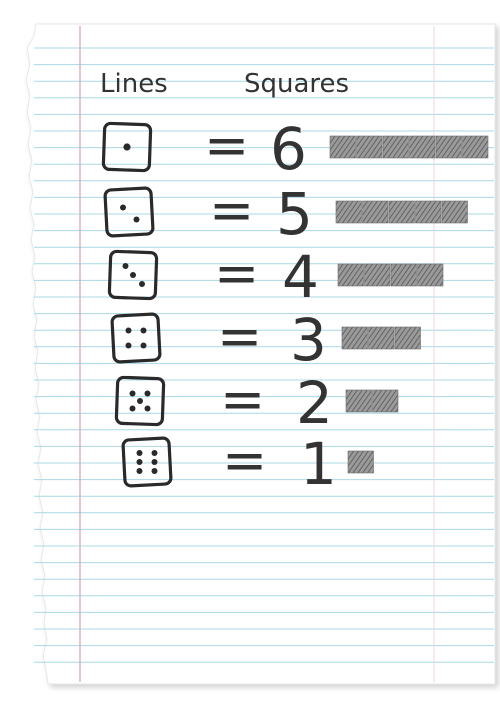 The width and height of the screenshot is (500, 709). Describe the element at coordinates (294, 214) in the screenshot. I see `count-number: 5` at that location.